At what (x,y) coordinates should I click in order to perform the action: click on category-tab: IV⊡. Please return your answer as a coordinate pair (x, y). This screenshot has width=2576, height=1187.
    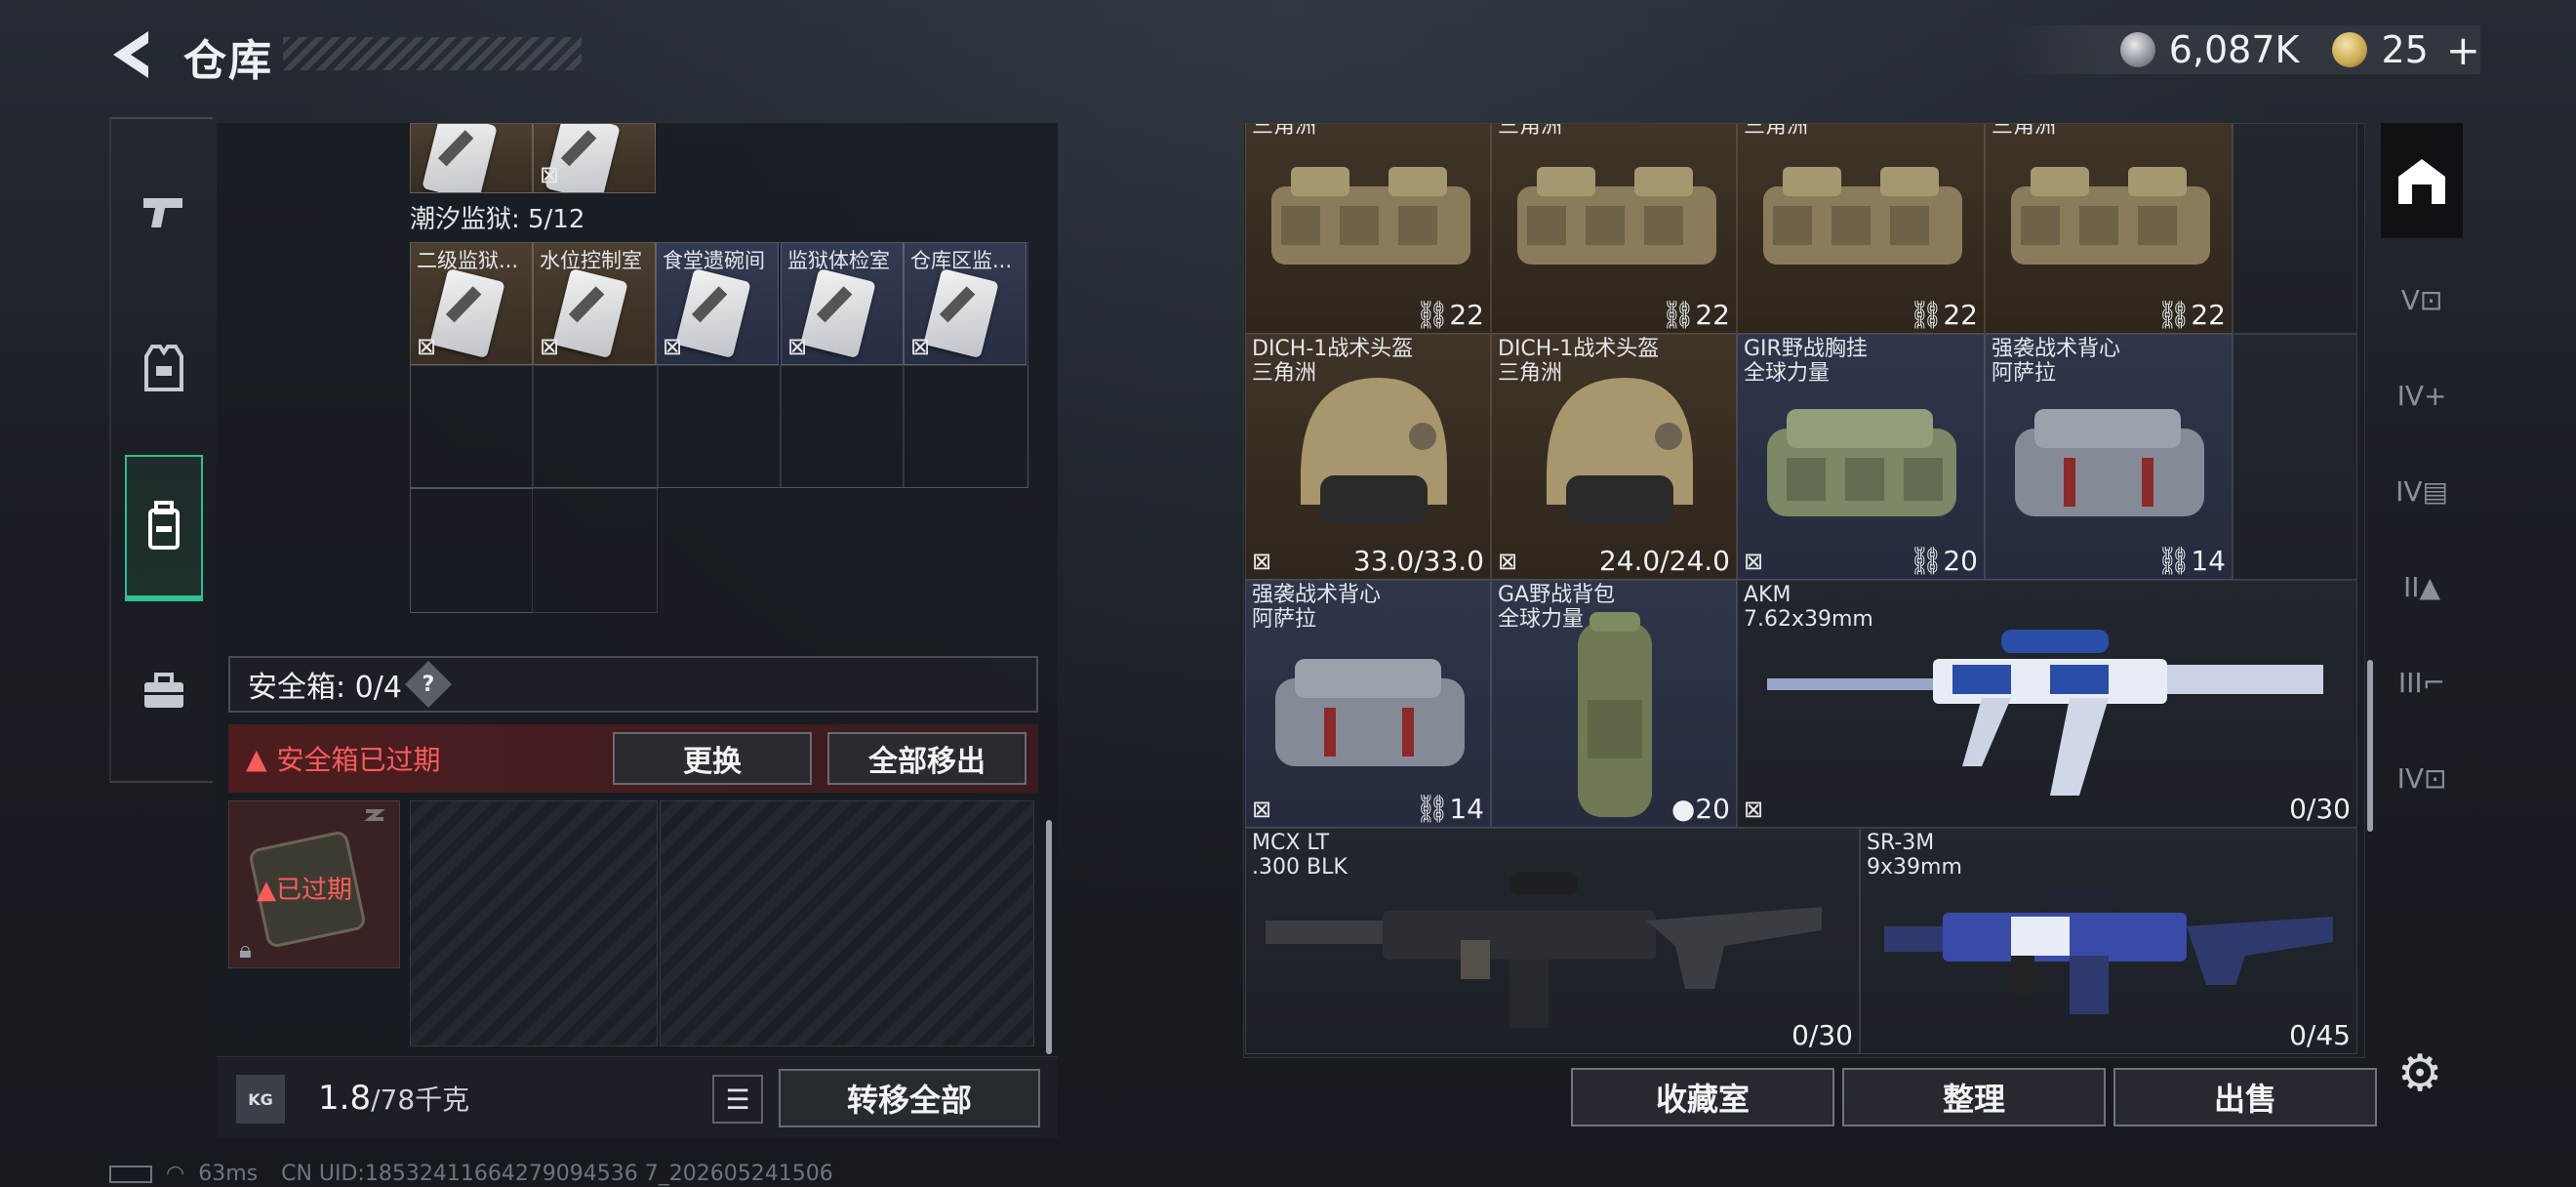
    Looking at the image, I should click on (2422, 778).